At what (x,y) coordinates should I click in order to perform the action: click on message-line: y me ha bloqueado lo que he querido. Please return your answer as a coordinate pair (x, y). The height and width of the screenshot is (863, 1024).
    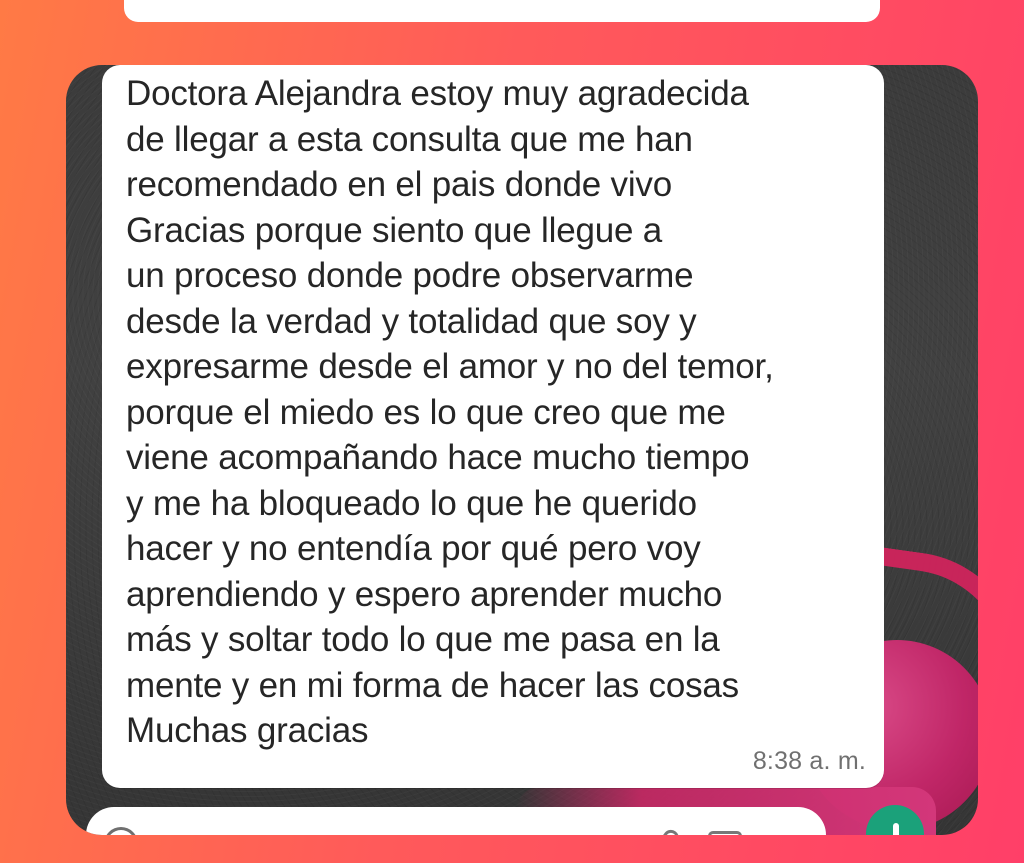
    Looking at the image, I should click on (411, 503).